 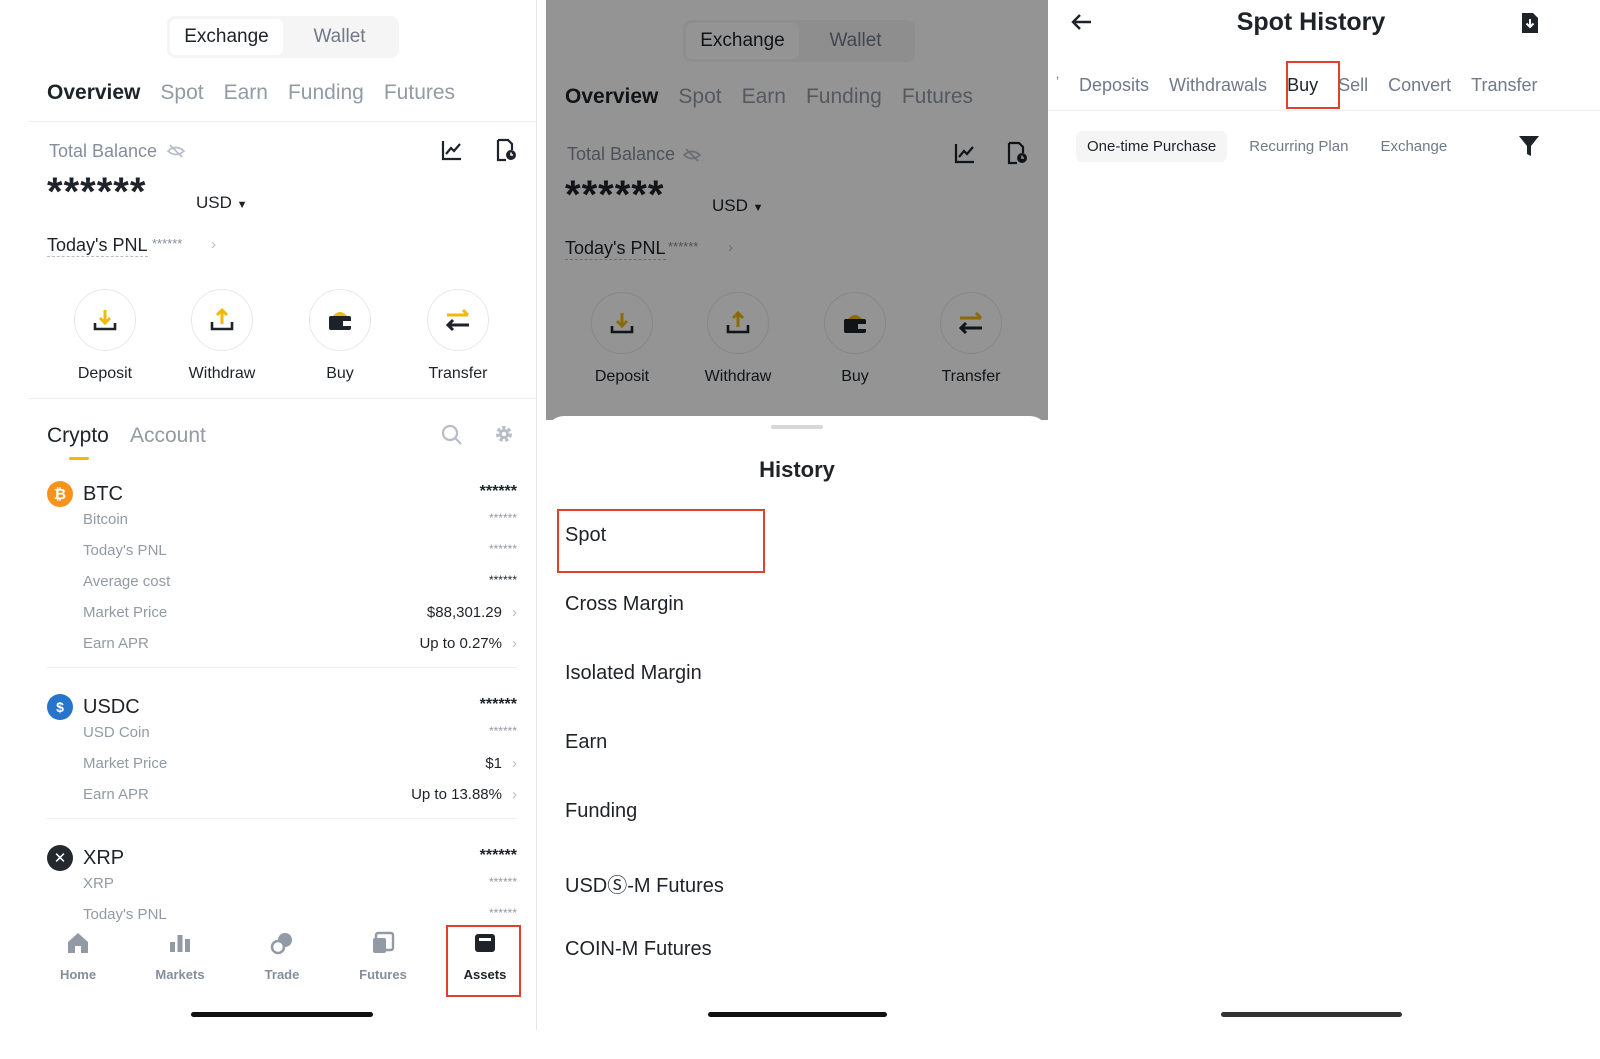 I want to click on page-title: Spot History, so click(x=1311, y=22).